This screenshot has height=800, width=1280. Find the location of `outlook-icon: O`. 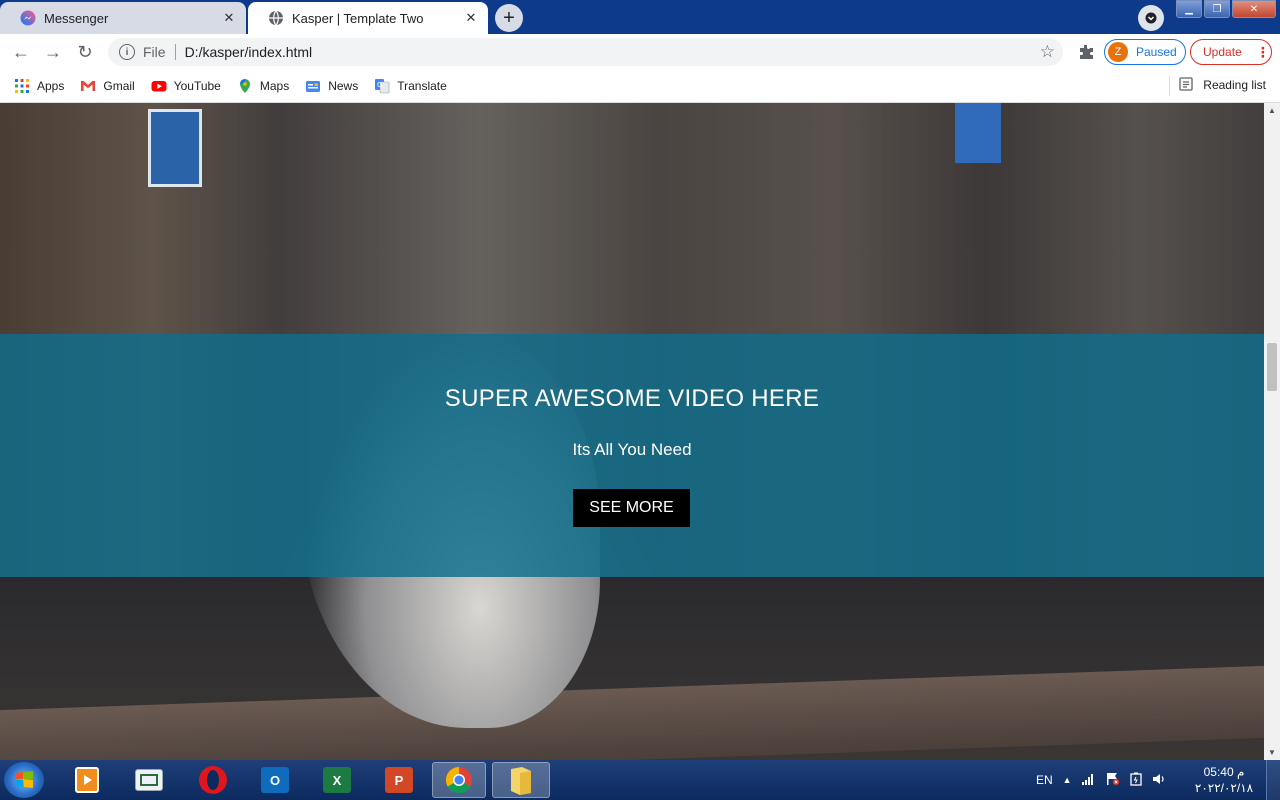

outlook-icon: O is located at coordinates (275, 780).